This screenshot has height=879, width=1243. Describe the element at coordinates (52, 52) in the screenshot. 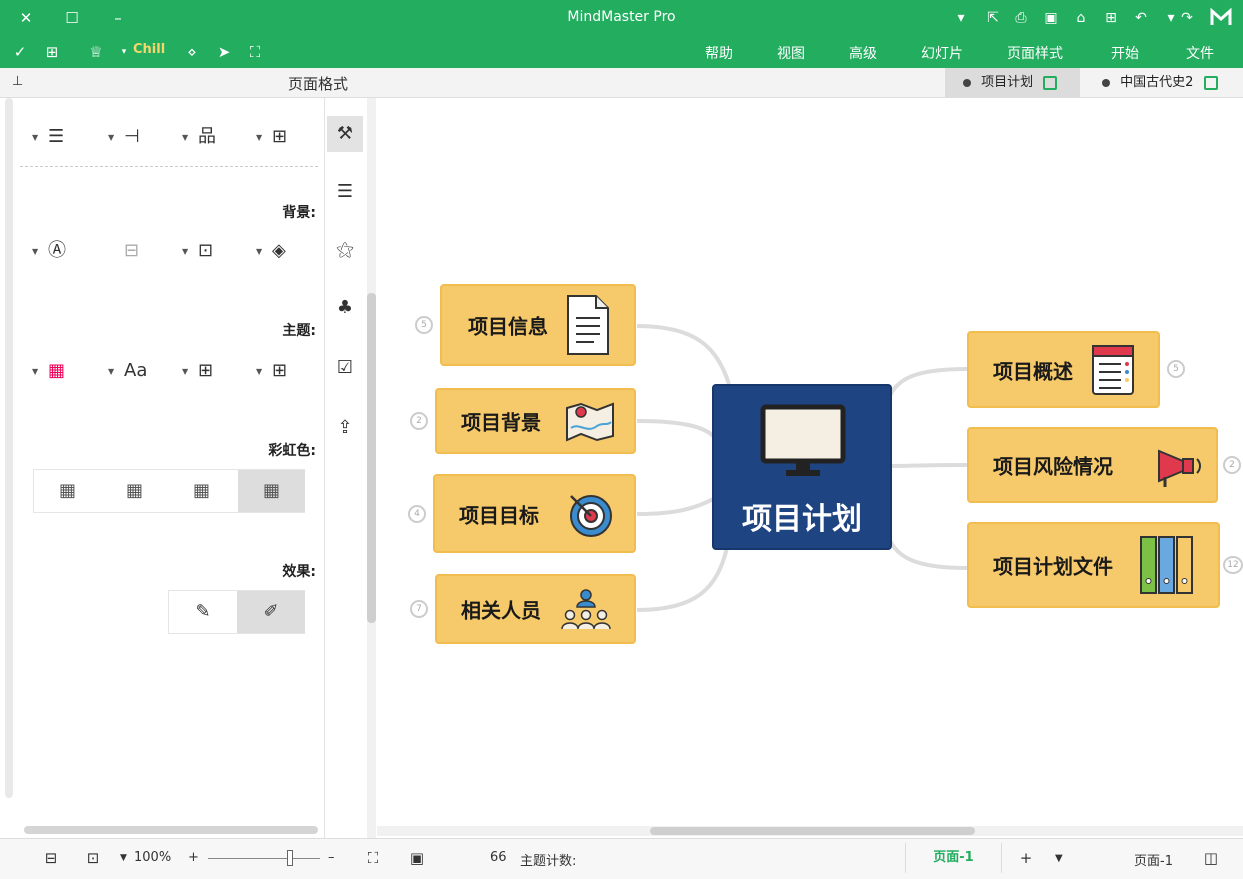

I see `apps-grid-icon: ⊞` at that location.